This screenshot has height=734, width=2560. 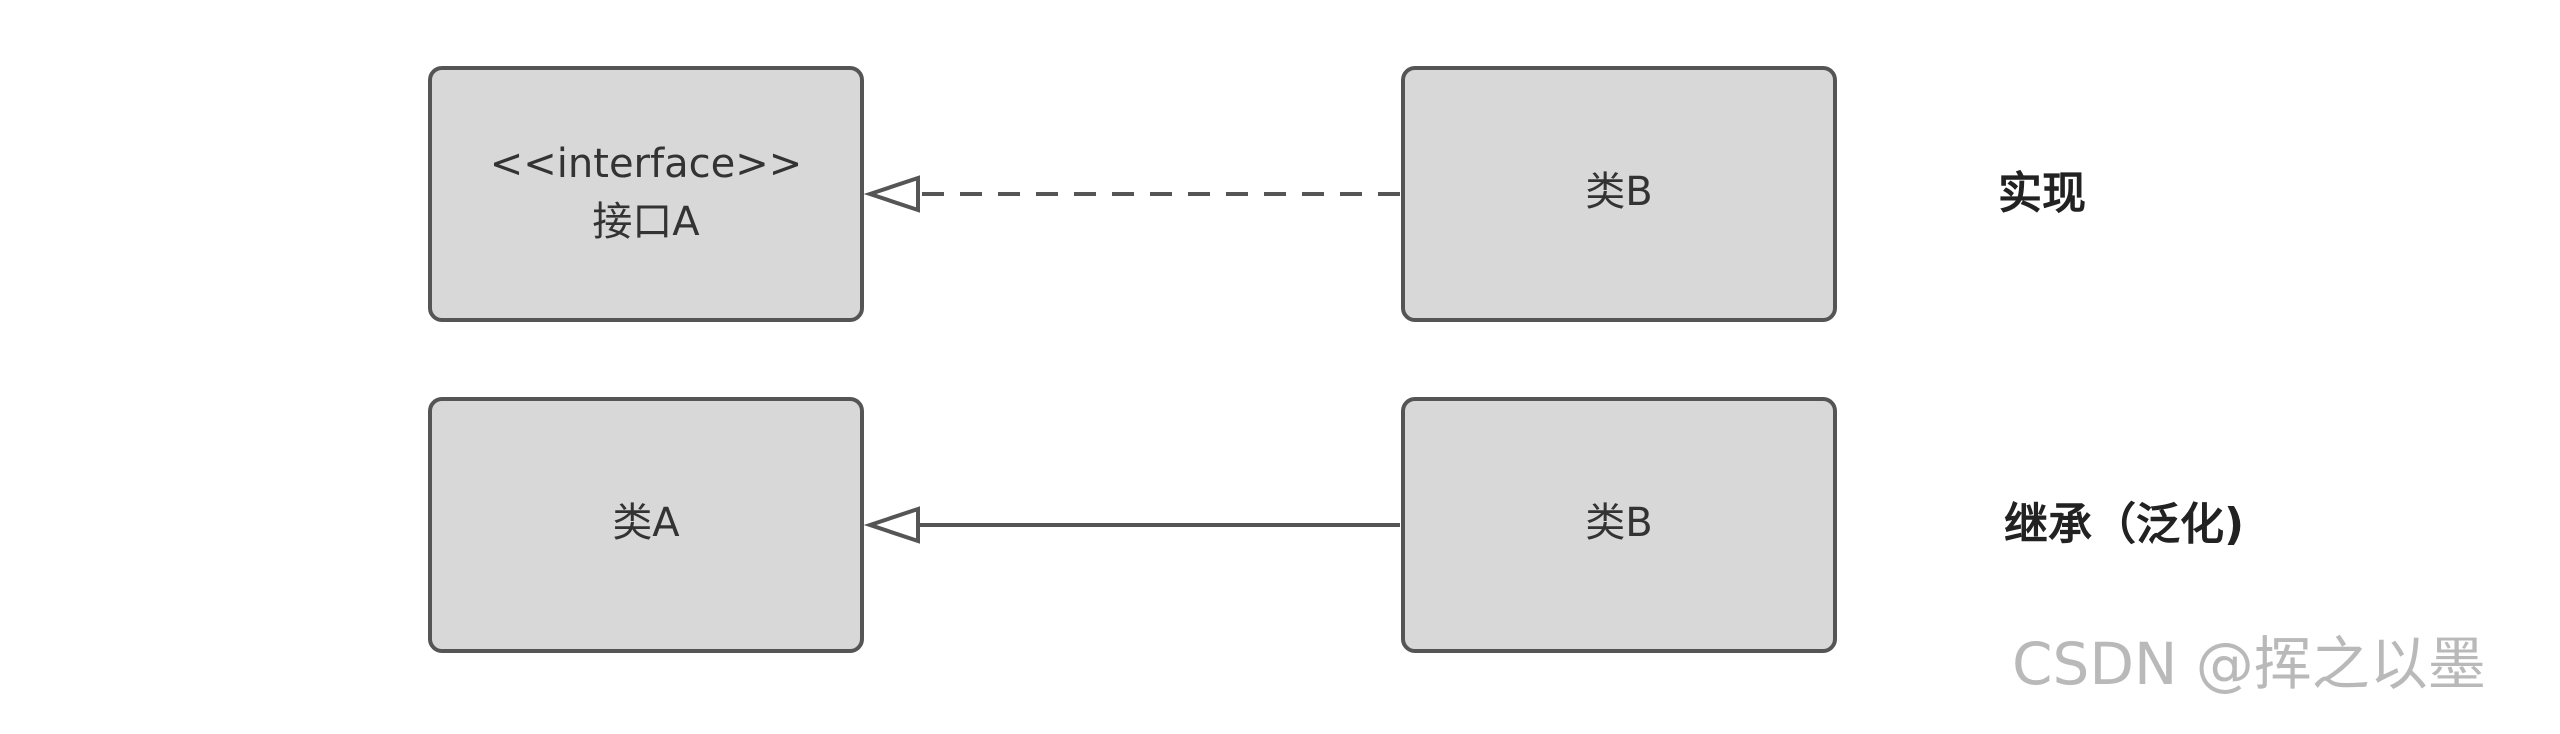 What do you see at coordinates (1131, 194) in the screenshot?
I see `realization-connector` at bounding box center [1131, 194].